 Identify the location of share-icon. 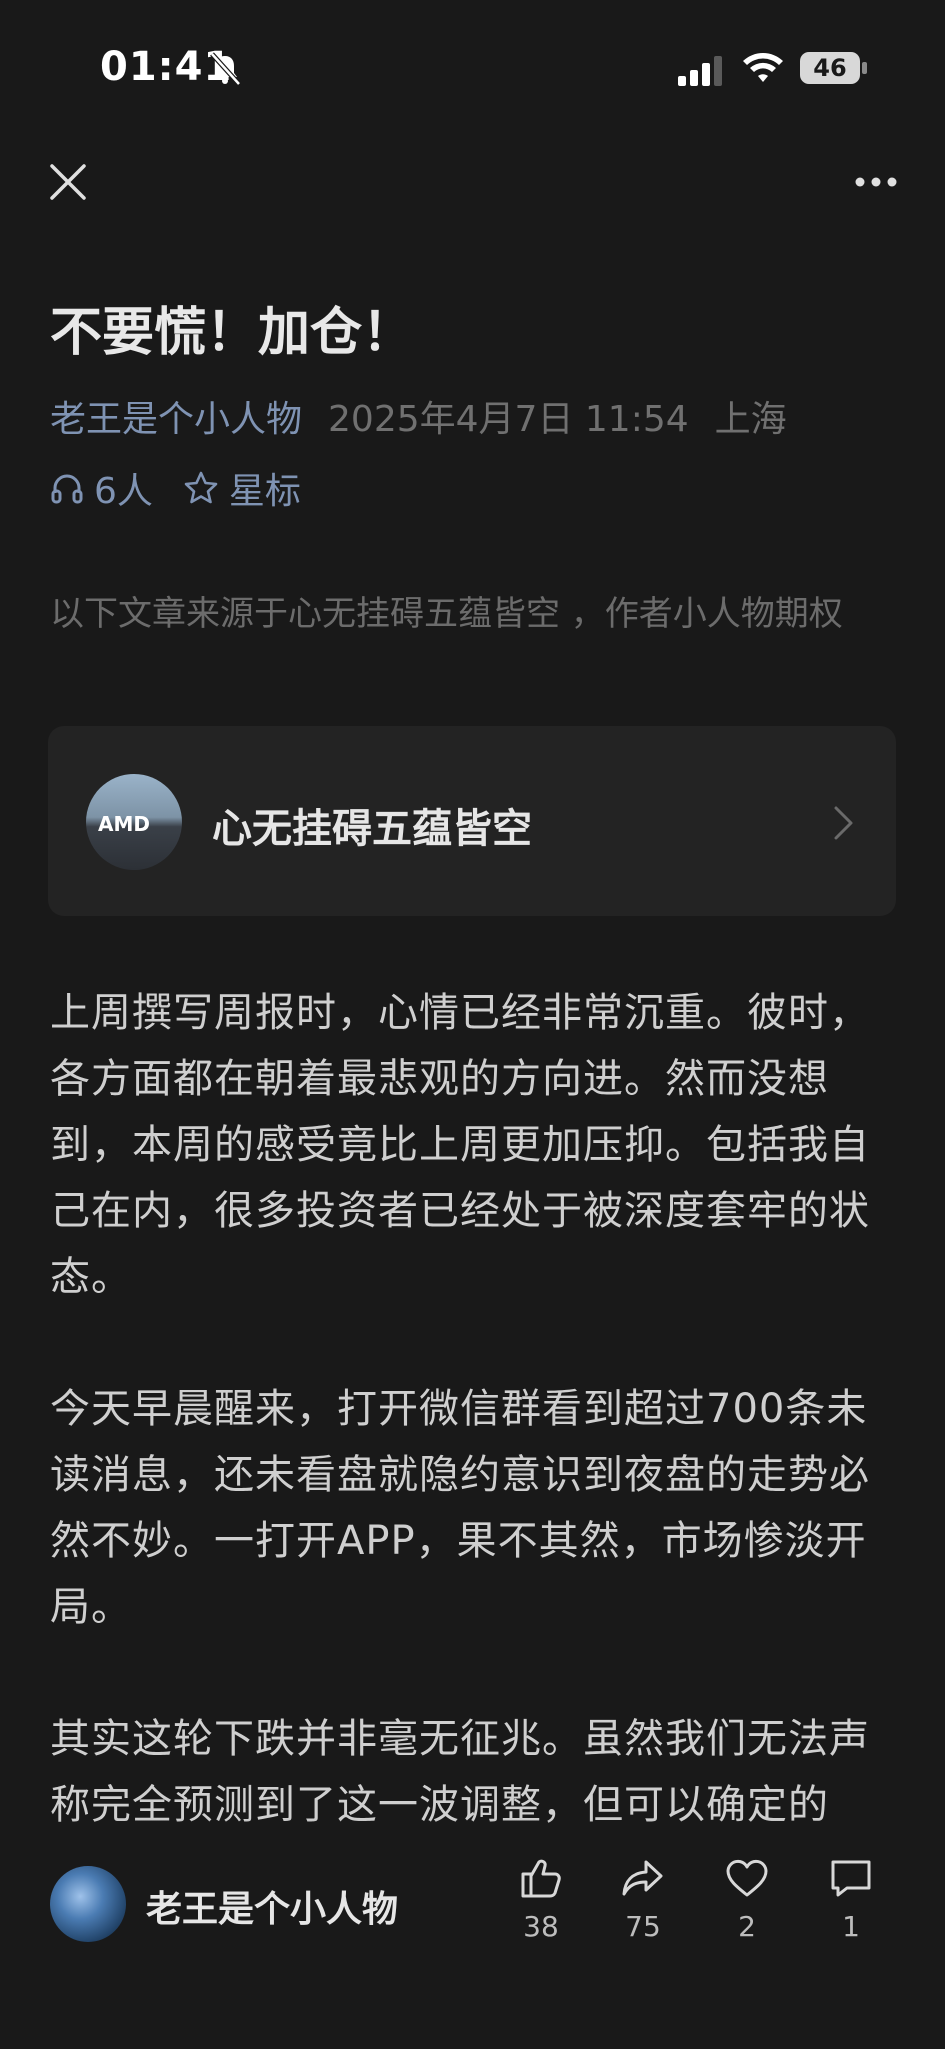
(642, 1878).